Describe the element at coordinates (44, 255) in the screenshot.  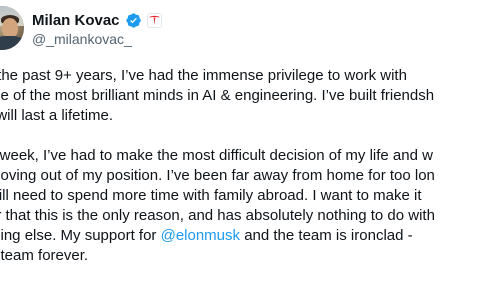
I see `tweet-line: a team forever.` at that location.